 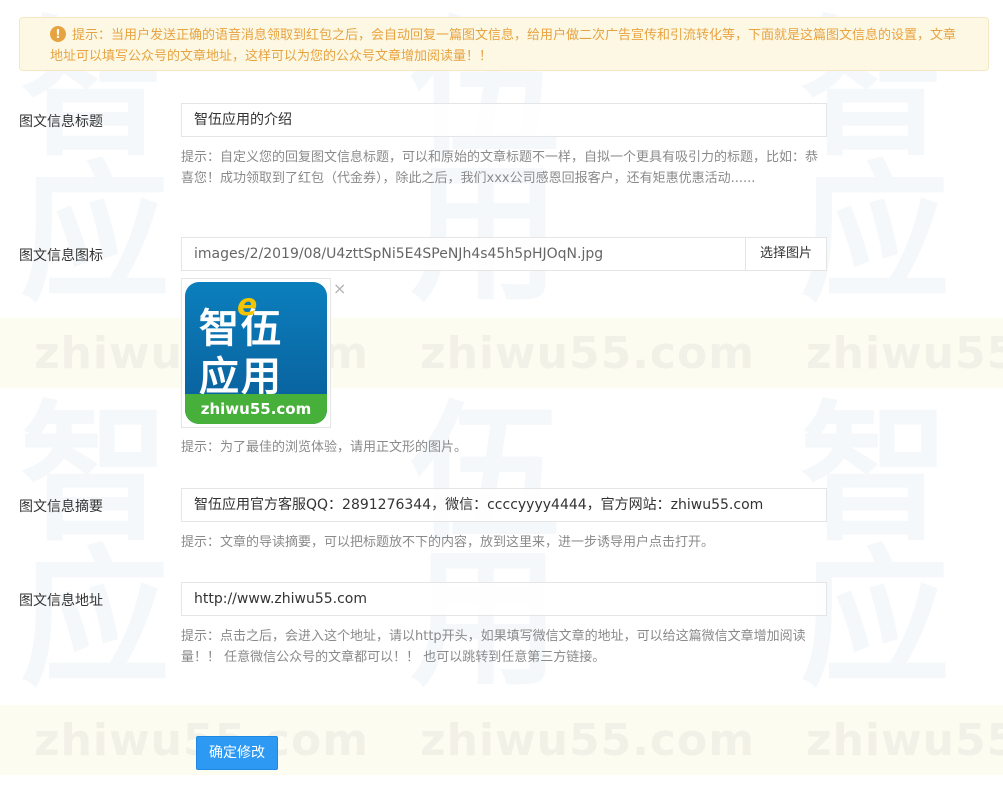 I want to click on zhiwu-logo-image: 智伍 e 应用 zhiwu55.com, so click(x=256, y=353).